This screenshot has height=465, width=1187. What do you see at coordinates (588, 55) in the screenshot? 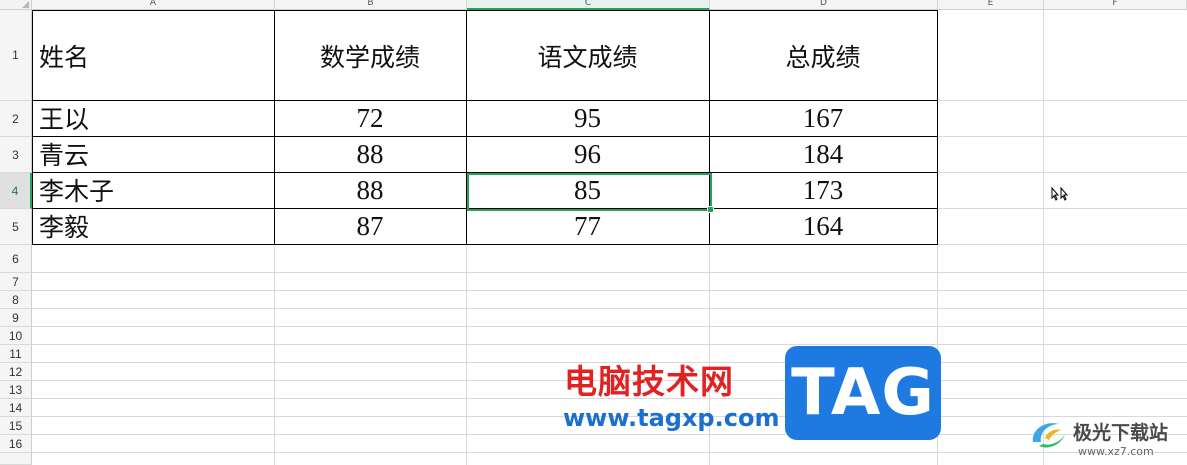
I see `cell-c1: 语文成绩` at bounding box center [588, 55].